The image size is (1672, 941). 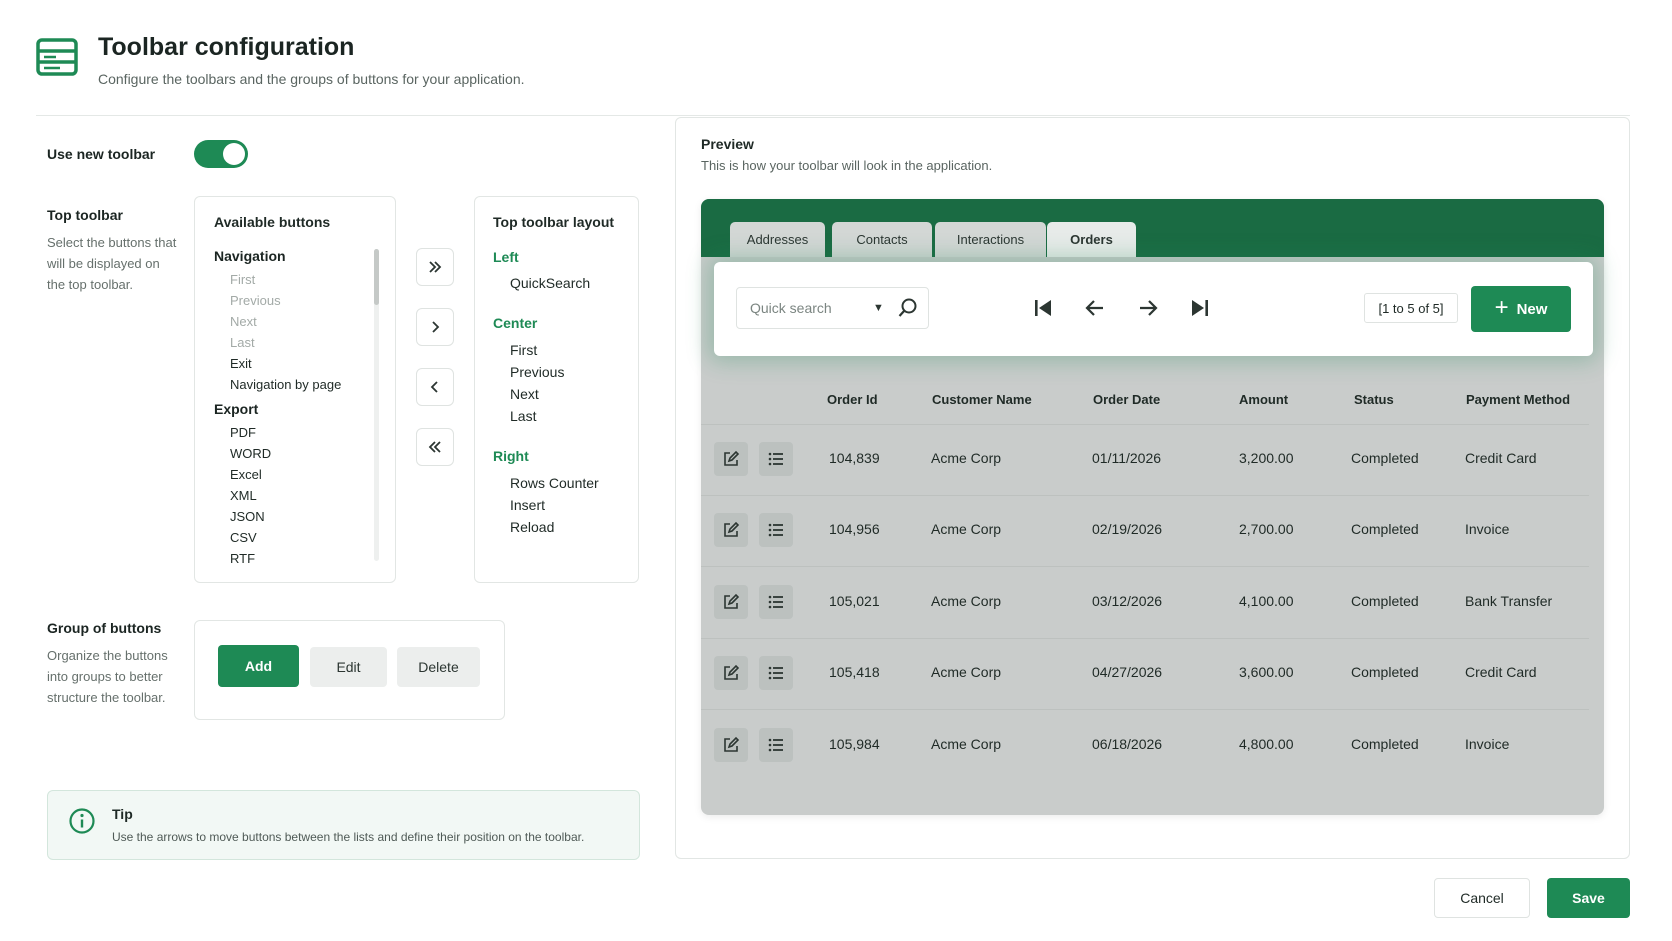 I want to click on scrollbar-thumb, so click(x=376, y=277).